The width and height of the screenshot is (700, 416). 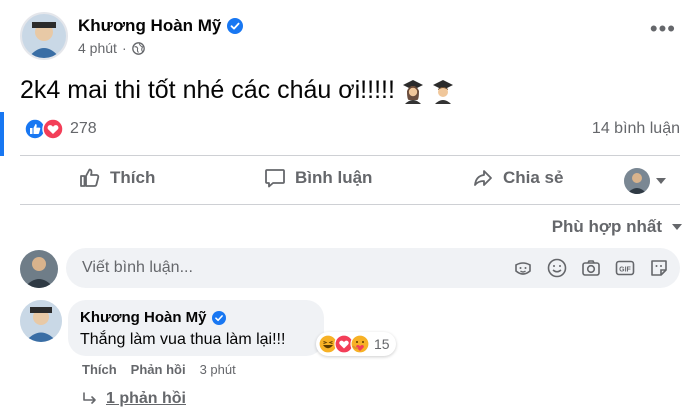 I want to click on commenter-avatar, so click(x=41, y=321).